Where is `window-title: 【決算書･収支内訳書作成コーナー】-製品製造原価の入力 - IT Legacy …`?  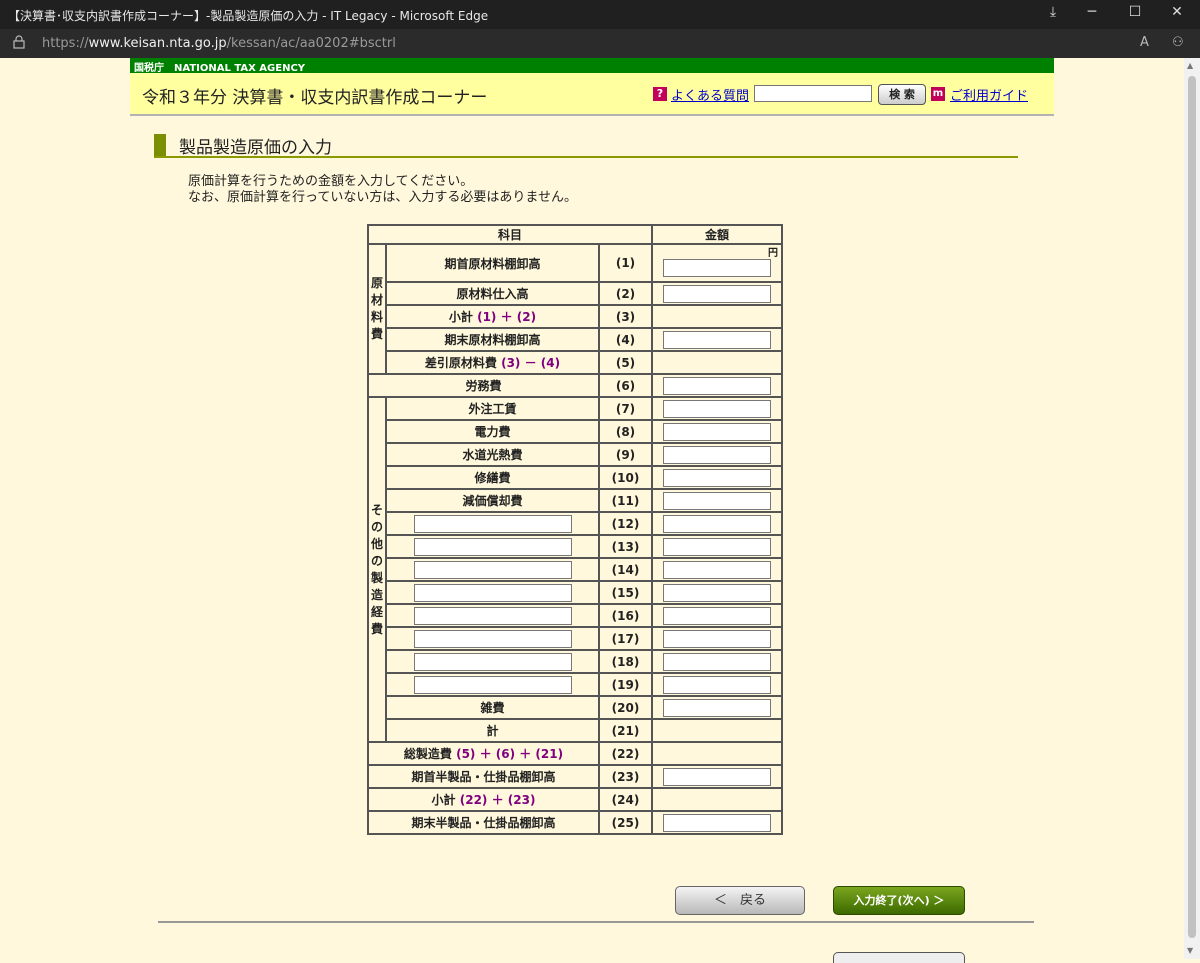 window-title: 【決算書･収支内訳書作成コーナー】-製品製造原価の入力 - IT Legacy … is located at coordinates (248, 16).